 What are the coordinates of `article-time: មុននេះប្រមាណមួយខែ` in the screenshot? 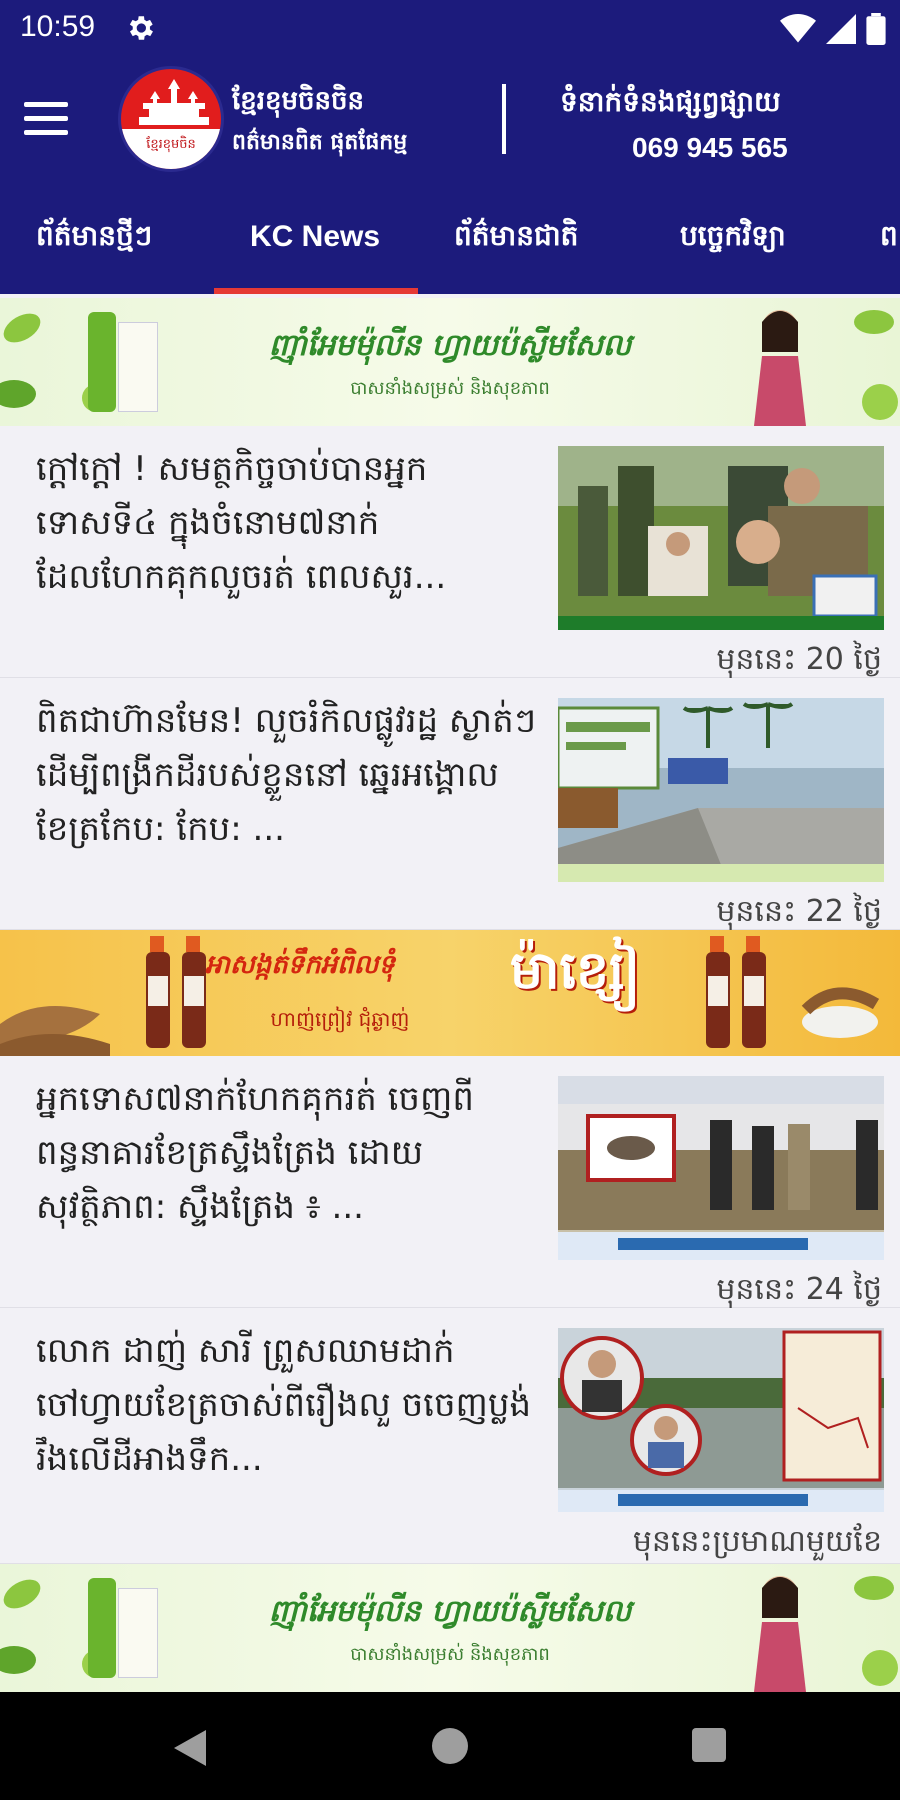 It's located at (757, 1541).